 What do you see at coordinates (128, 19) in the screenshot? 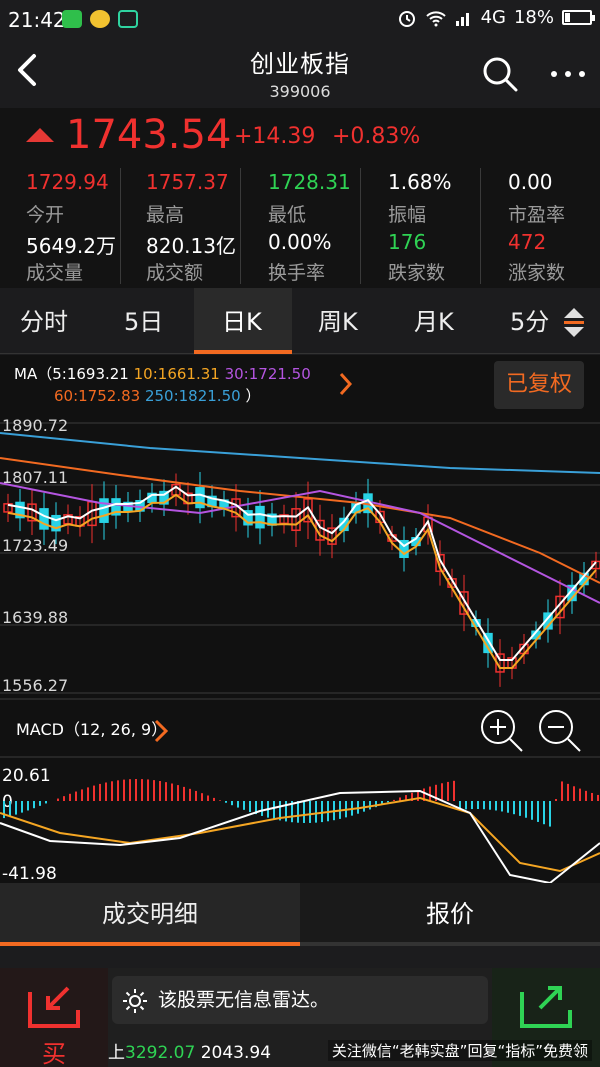
I see `scan-icon` at bounding box center [128, 19].